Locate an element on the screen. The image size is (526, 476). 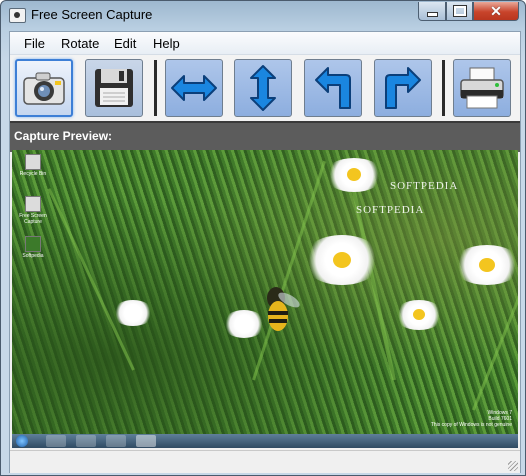
save-button is located at coordinates (114, 88).